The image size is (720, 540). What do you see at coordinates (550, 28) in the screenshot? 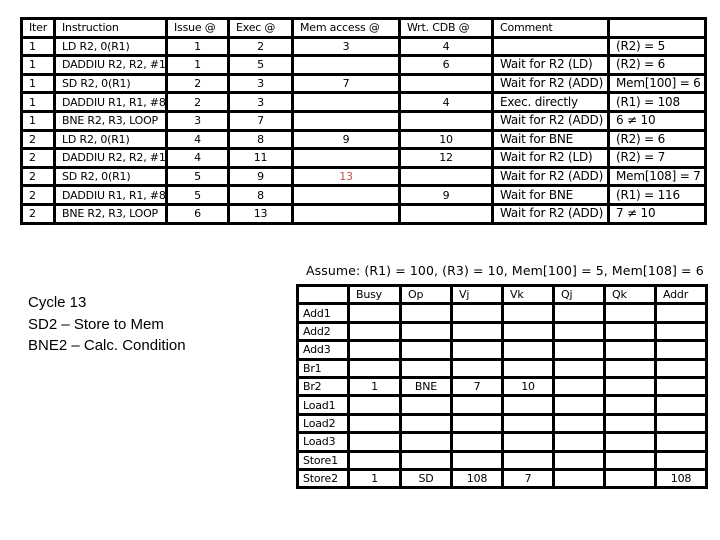
I see `header-comment: Comment` at bounding box center [550, 28].